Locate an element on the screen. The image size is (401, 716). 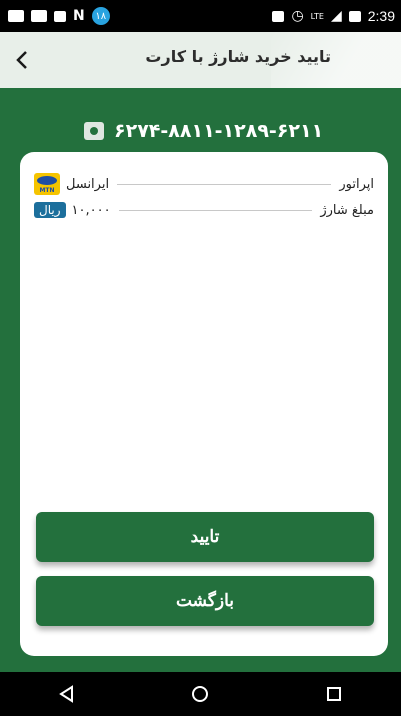
cast-icon is located at coordinates (278, 16).